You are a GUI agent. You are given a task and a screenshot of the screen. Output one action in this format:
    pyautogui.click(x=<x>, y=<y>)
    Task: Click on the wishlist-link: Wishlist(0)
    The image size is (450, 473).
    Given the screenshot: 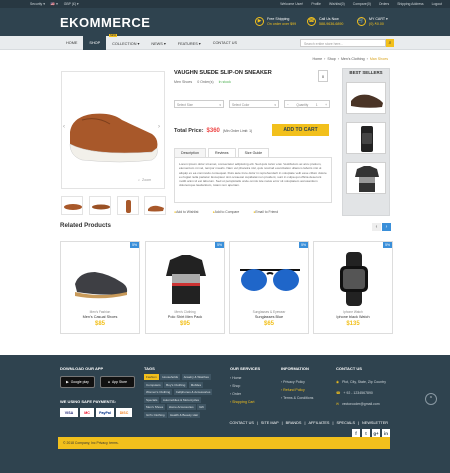 What is the action you would take?
    pyautogui.click(x=337, y=4)
    